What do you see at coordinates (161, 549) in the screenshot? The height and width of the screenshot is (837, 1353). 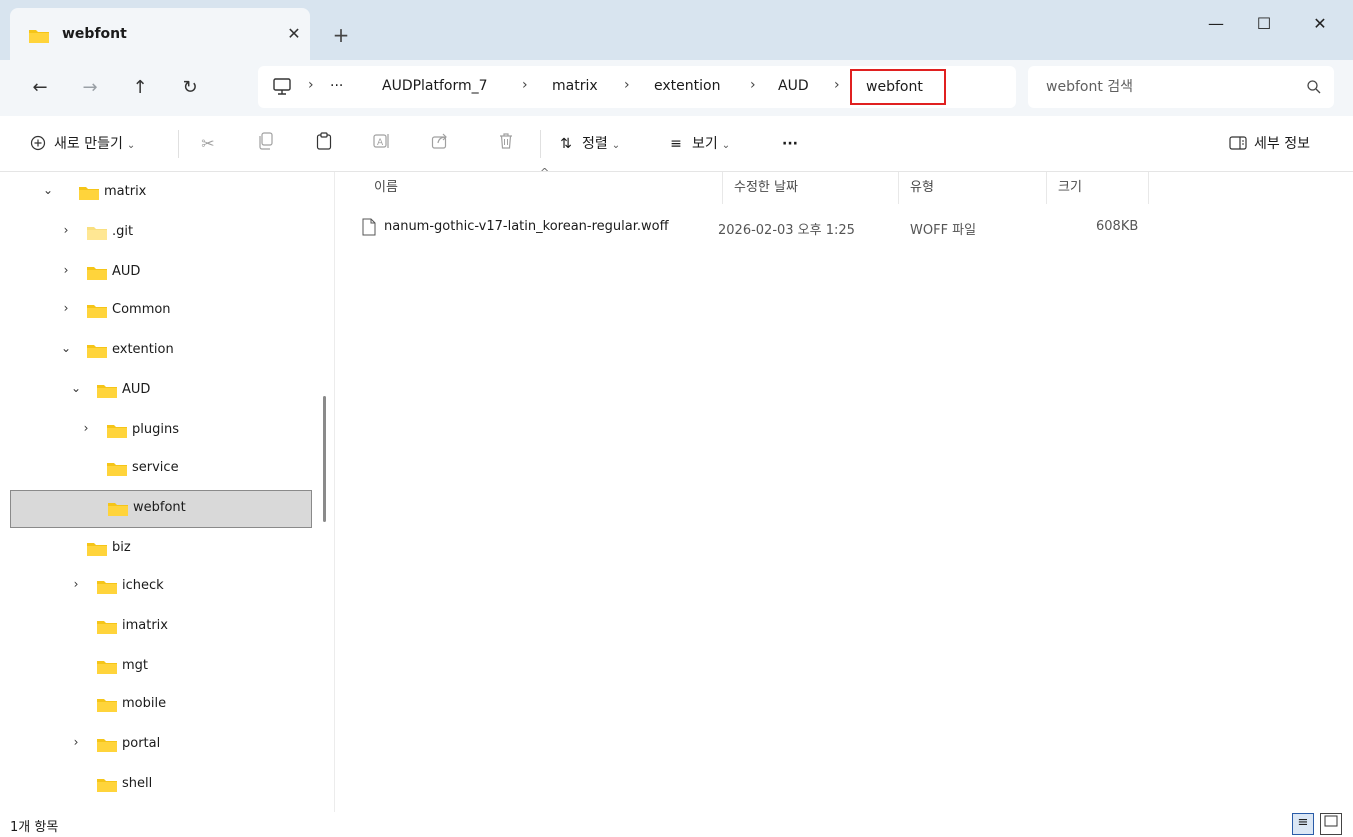 I see `sidebar-item-biz: biz` at bounding box center [161, 549].